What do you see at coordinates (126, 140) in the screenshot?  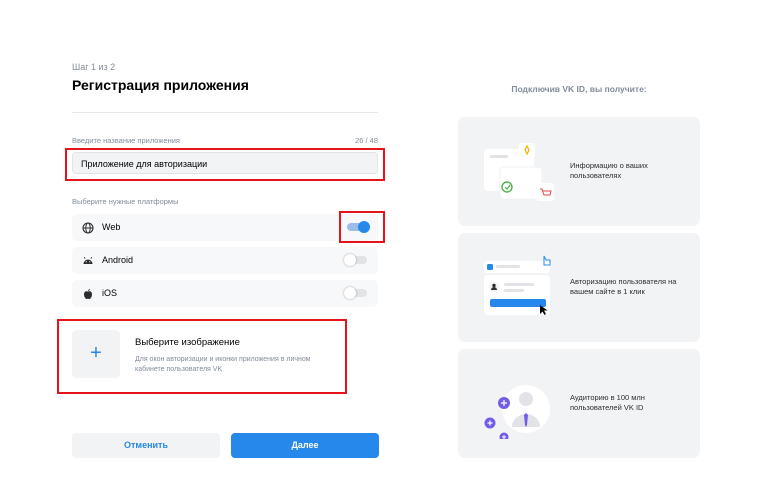 I see `app-name-label: Введите название приложения` at bounding box center [126, 140].